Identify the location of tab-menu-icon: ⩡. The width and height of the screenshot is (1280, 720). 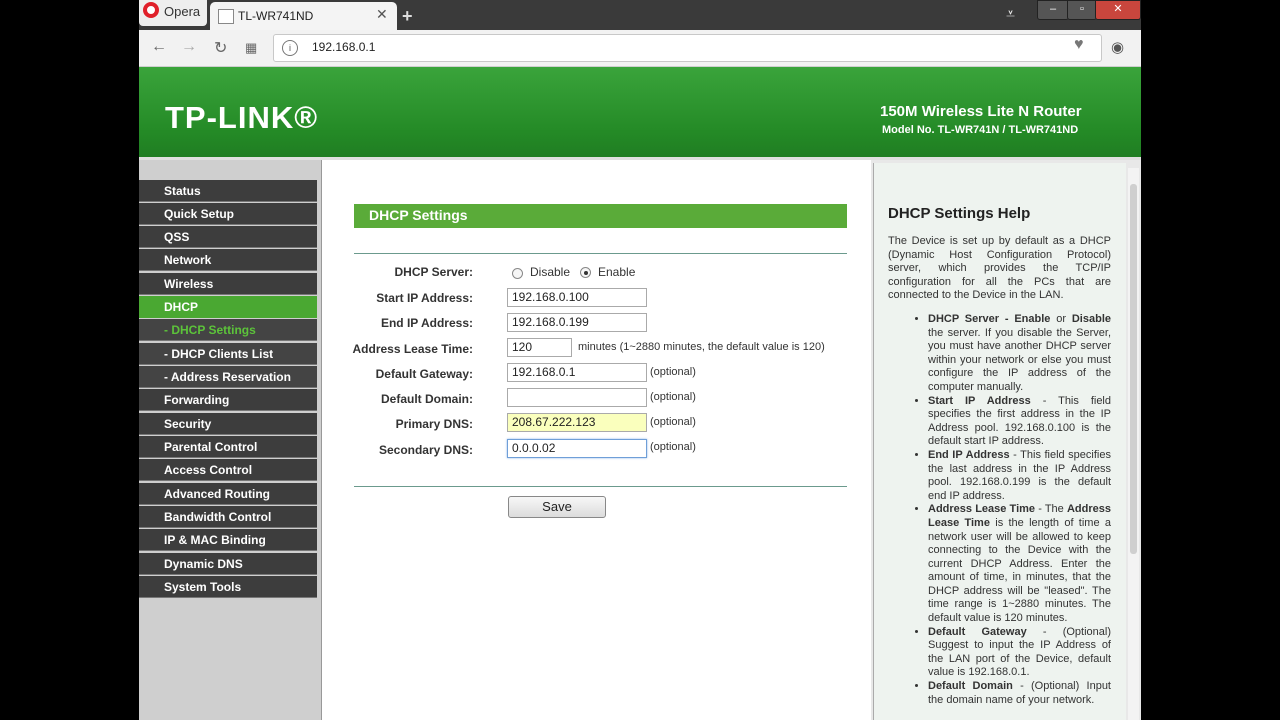
(1010, 15).